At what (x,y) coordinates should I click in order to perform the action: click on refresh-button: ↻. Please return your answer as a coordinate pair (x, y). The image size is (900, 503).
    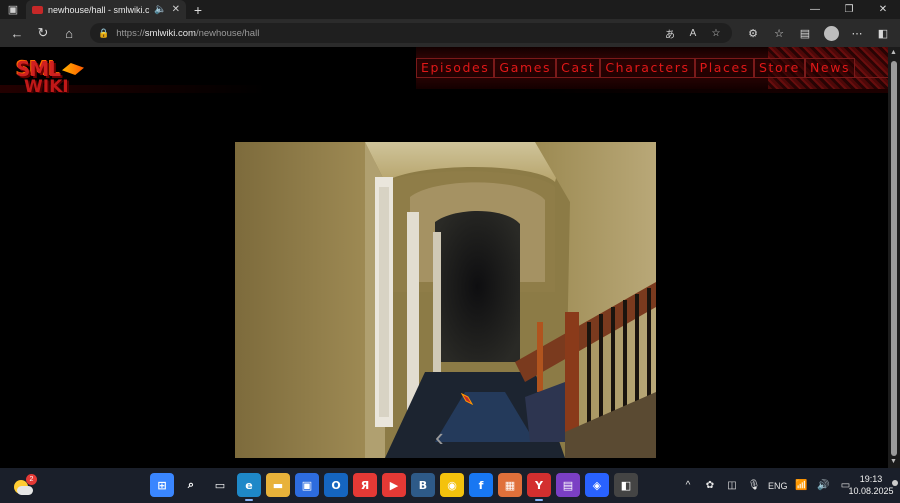
    Looking at the image, I should click on (43, 33).